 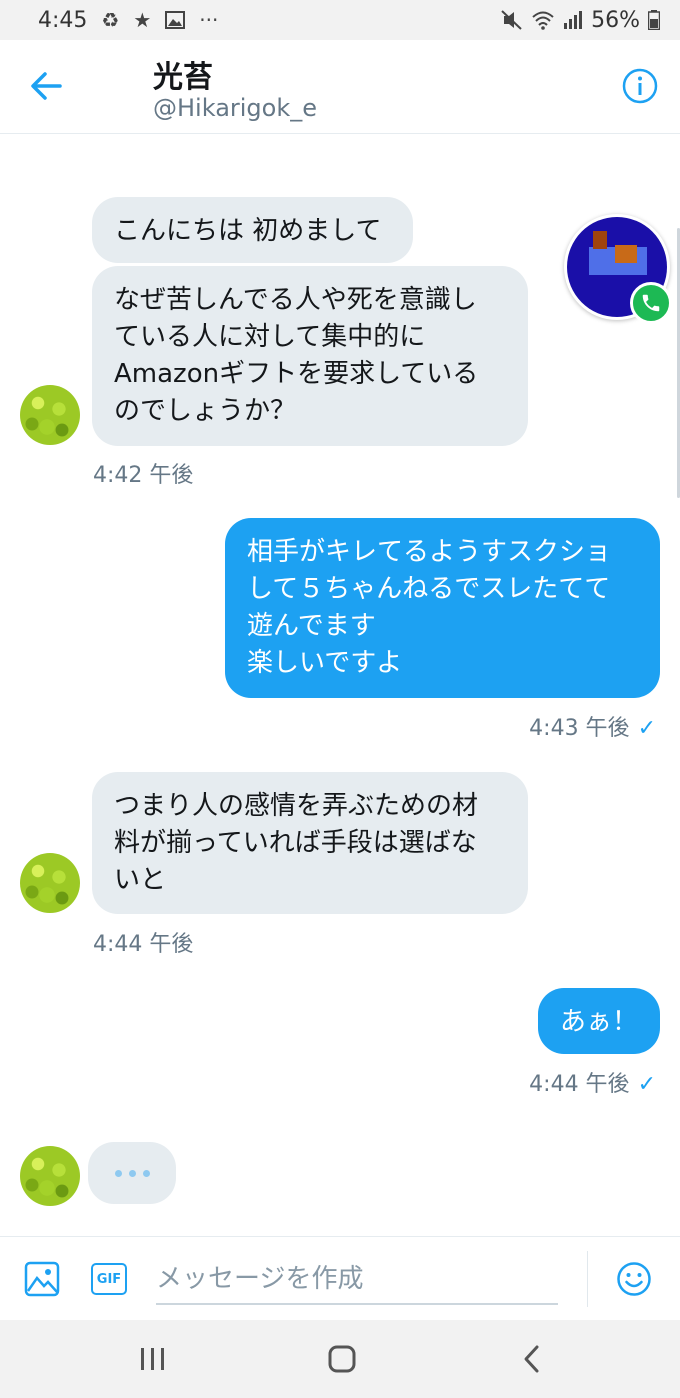 What do you see at coordinates (340, 87) in the screenshot?
I see `conversation-header: 光苔 @Hikarigok_e` at bounding box center [340, 87].